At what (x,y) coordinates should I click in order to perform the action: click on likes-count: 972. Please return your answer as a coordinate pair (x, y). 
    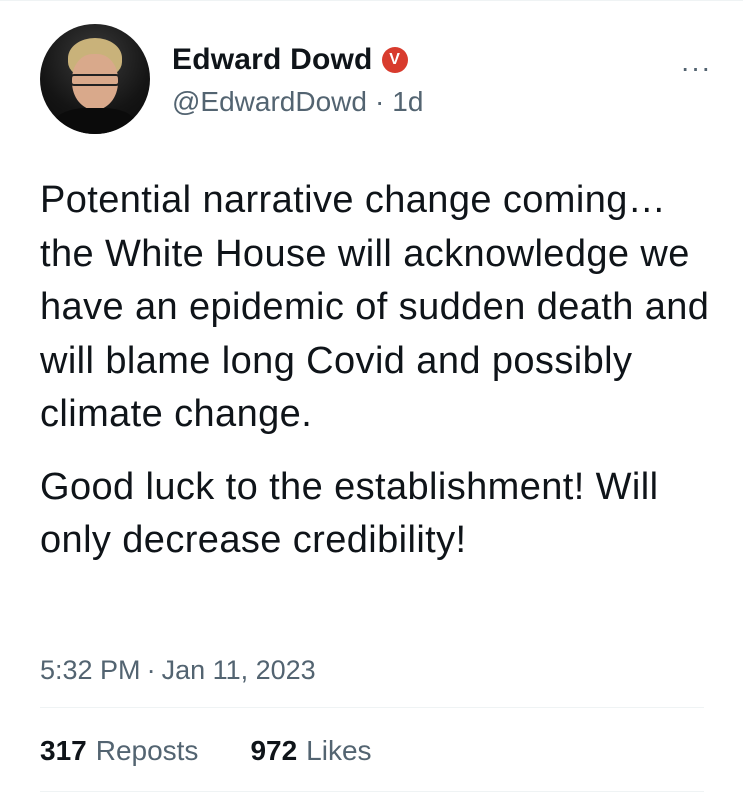
    Looking at the image, I should click on (274, 750).